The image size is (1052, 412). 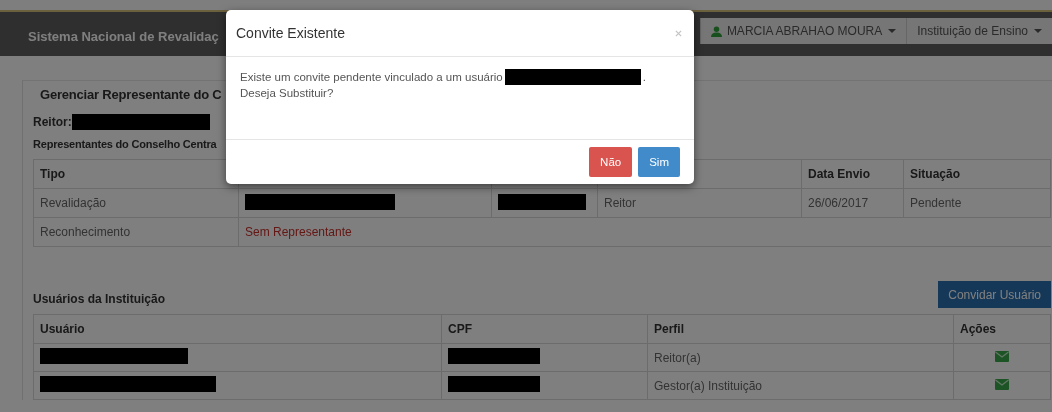 I want to click on dialog-title: Convite Existente, so click(x=290, y=33).